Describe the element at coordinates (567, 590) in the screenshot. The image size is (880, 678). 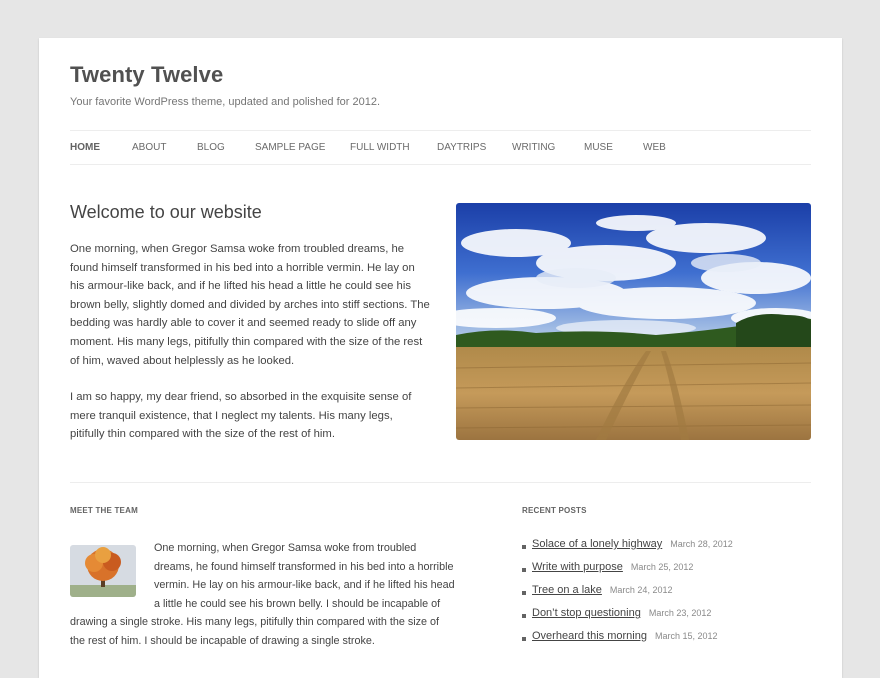
I see `post-link: Tree on a lake` at that location.